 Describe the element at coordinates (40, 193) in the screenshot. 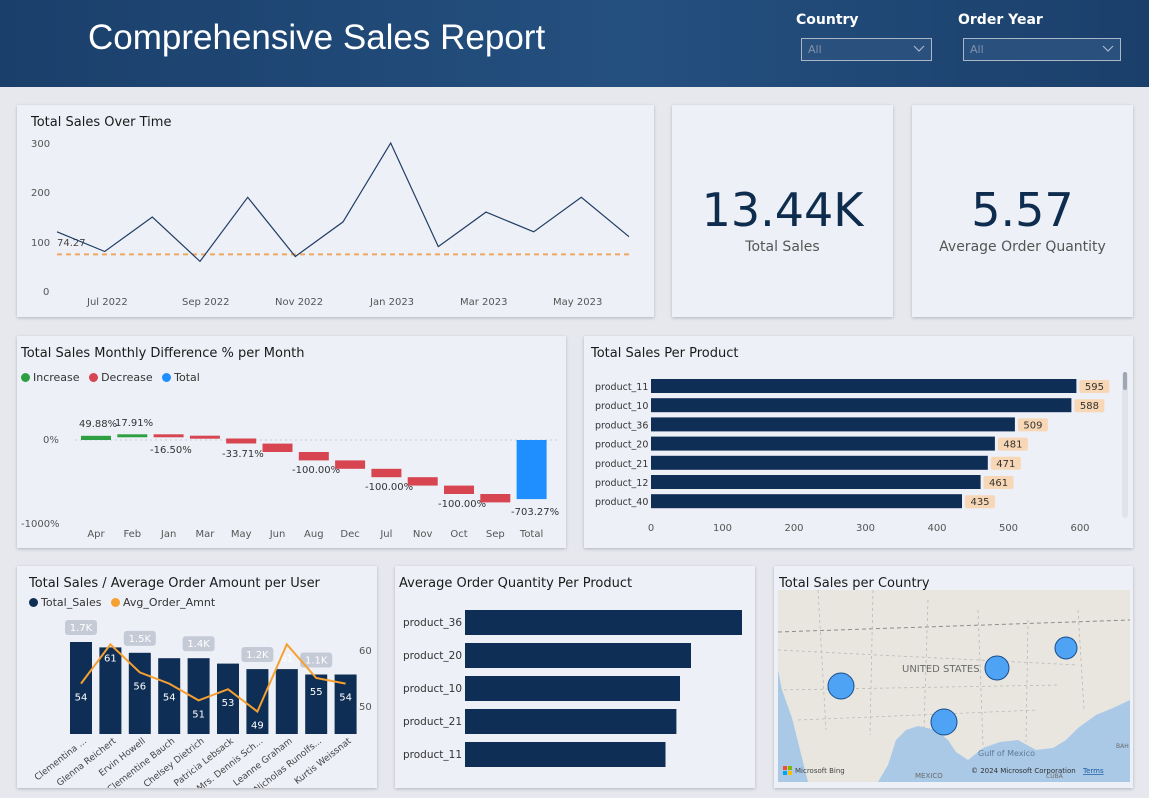

I see `y-tick: 200` at that location.